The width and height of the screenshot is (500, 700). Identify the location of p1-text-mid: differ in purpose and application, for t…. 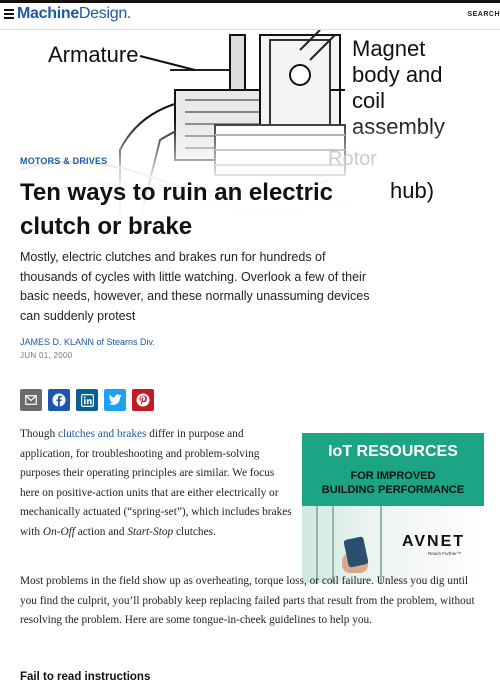
(156, 483).